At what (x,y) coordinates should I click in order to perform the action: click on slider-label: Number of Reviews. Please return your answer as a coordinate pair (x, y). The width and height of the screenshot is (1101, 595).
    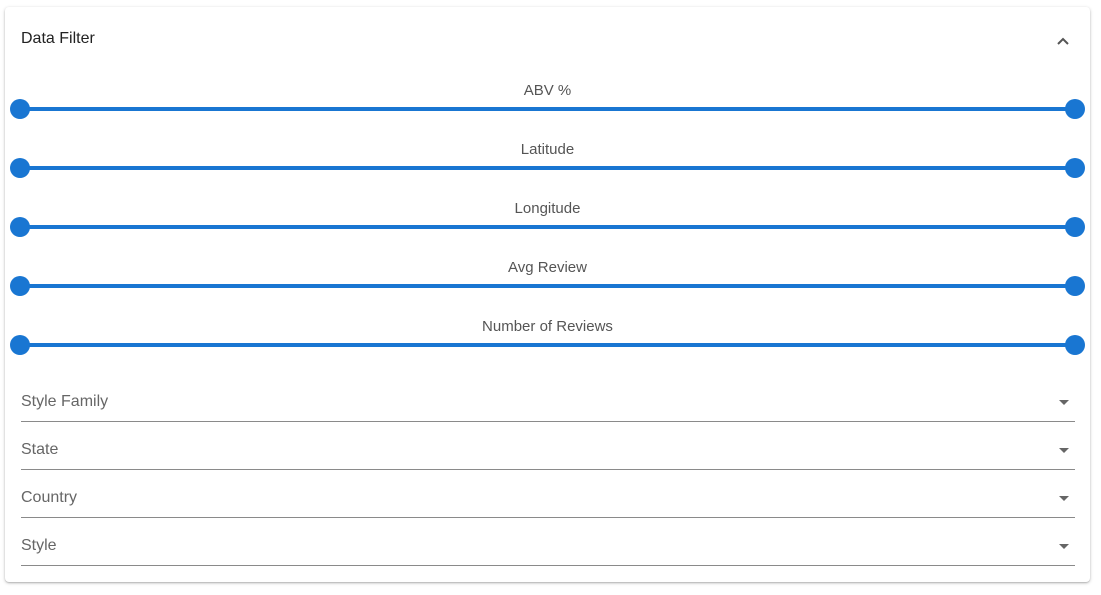
    Looking at the image, I should click on (547, 326).